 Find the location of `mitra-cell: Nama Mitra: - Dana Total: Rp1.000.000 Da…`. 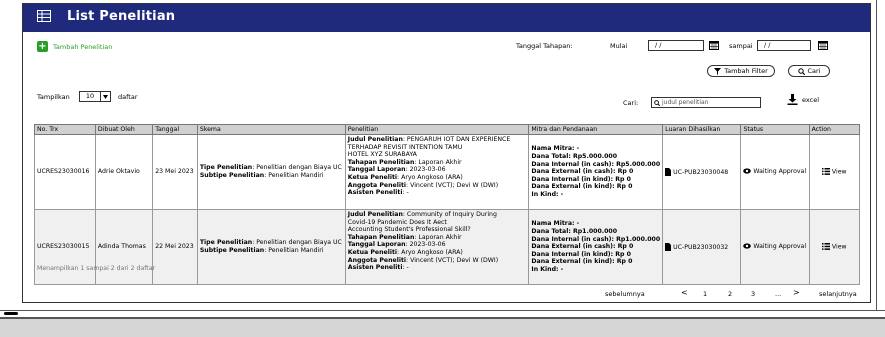

mitra-cell: Nama Mitra: - Dana Total: Rp1.000.000 Da… is located at coordinates (596, 247).